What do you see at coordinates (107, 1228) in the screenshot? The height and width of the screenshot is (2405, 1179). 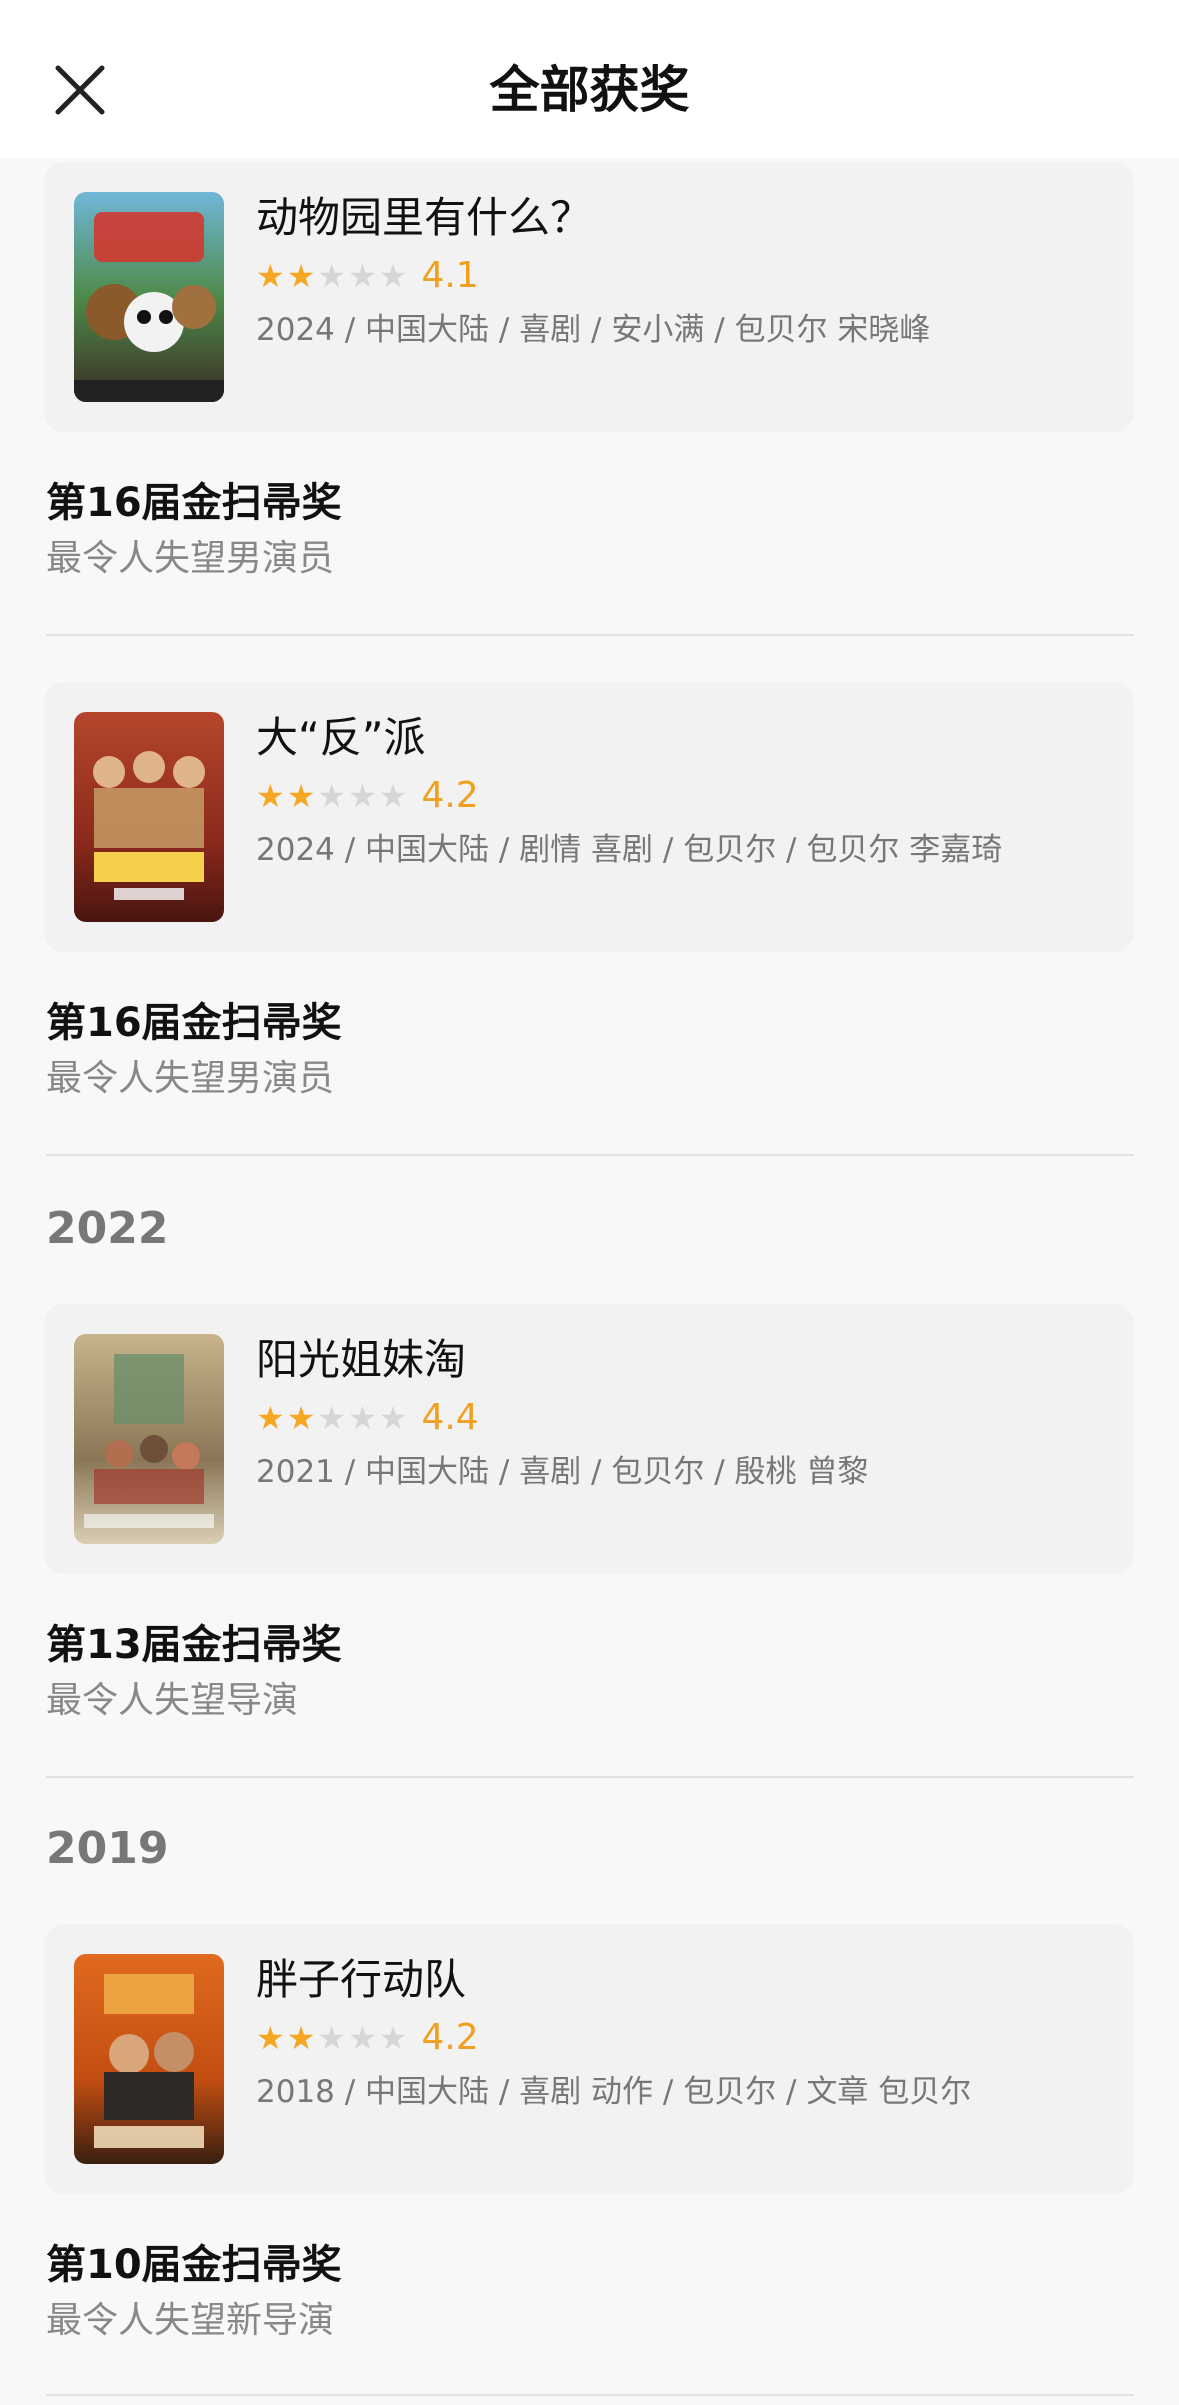 I see `year-heading: 2022` at bounding box center [107, 1228].